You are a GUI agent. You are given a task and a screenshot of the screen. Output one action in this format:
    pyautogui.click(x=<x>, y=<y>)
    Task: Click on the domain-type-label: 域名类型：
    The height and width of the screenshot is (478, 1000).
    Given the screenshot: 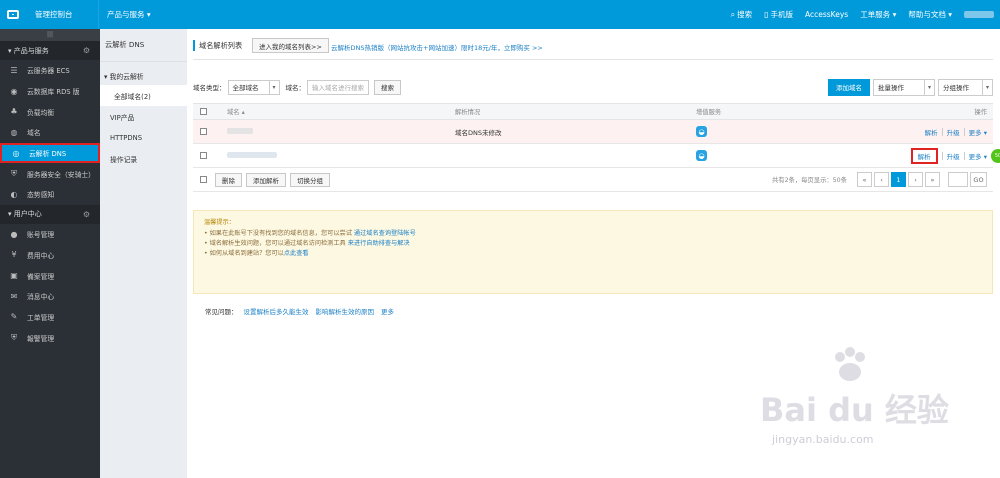 What is the action you would take?
    pyautogui.click(x=209, y=88)
    